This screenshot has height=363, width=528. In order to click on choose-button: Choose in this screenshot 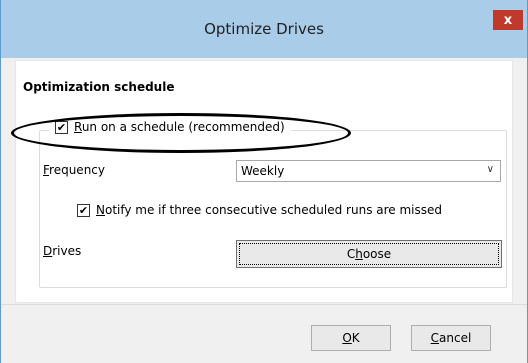, I will do `click(369, 254)`.